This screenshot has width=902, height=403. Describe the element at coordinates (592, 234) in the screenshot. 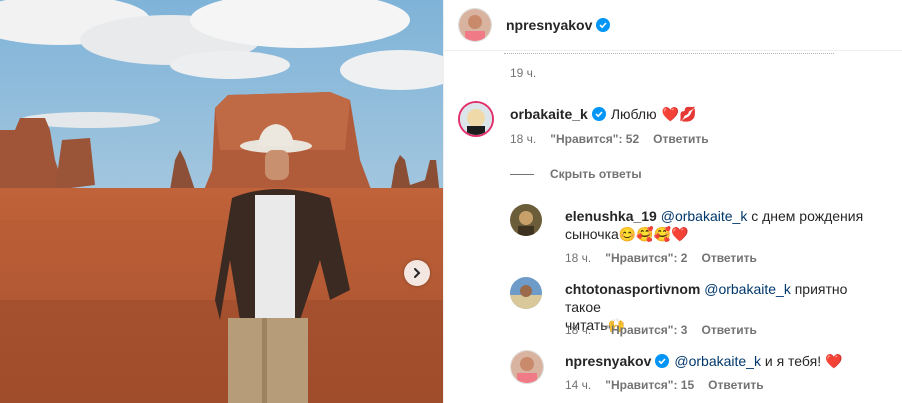

I see `reply-text-line2: сыночка` at that location.